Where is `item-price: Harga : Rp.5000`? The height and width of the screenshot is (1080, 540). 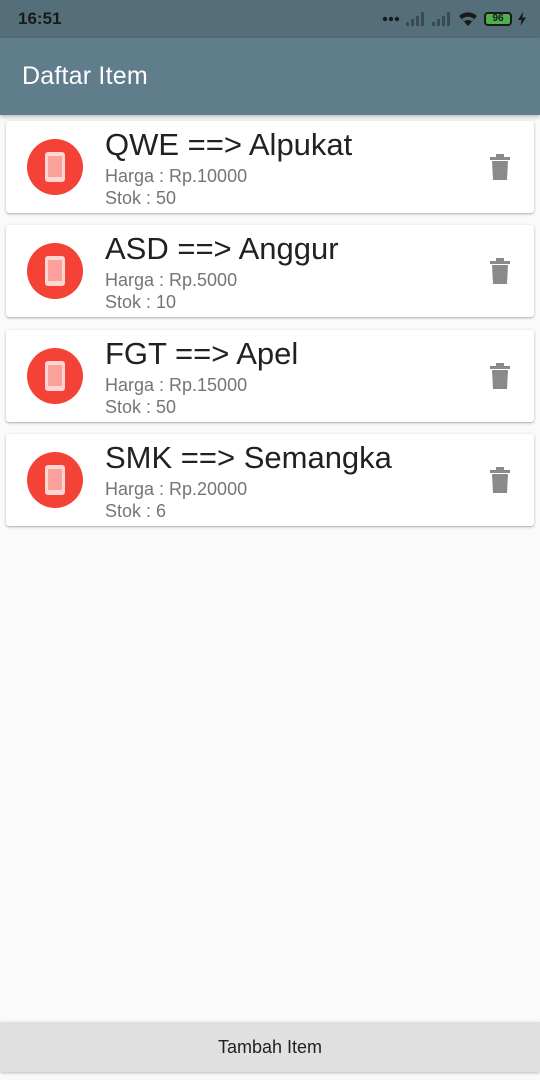 item-price: Harga : Rp.5000 is located at coordinates (171, 280).